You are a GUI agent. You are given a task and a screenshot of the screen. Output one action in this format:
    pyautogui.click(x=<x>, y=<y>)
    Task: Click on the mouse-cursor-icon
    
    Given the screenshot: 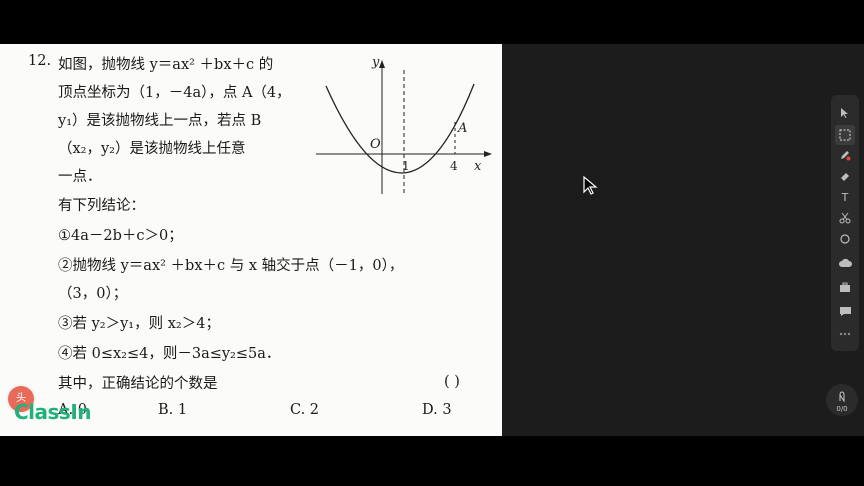 What is the action you would take?
    pyautogui.click(x=590, y=185)
    